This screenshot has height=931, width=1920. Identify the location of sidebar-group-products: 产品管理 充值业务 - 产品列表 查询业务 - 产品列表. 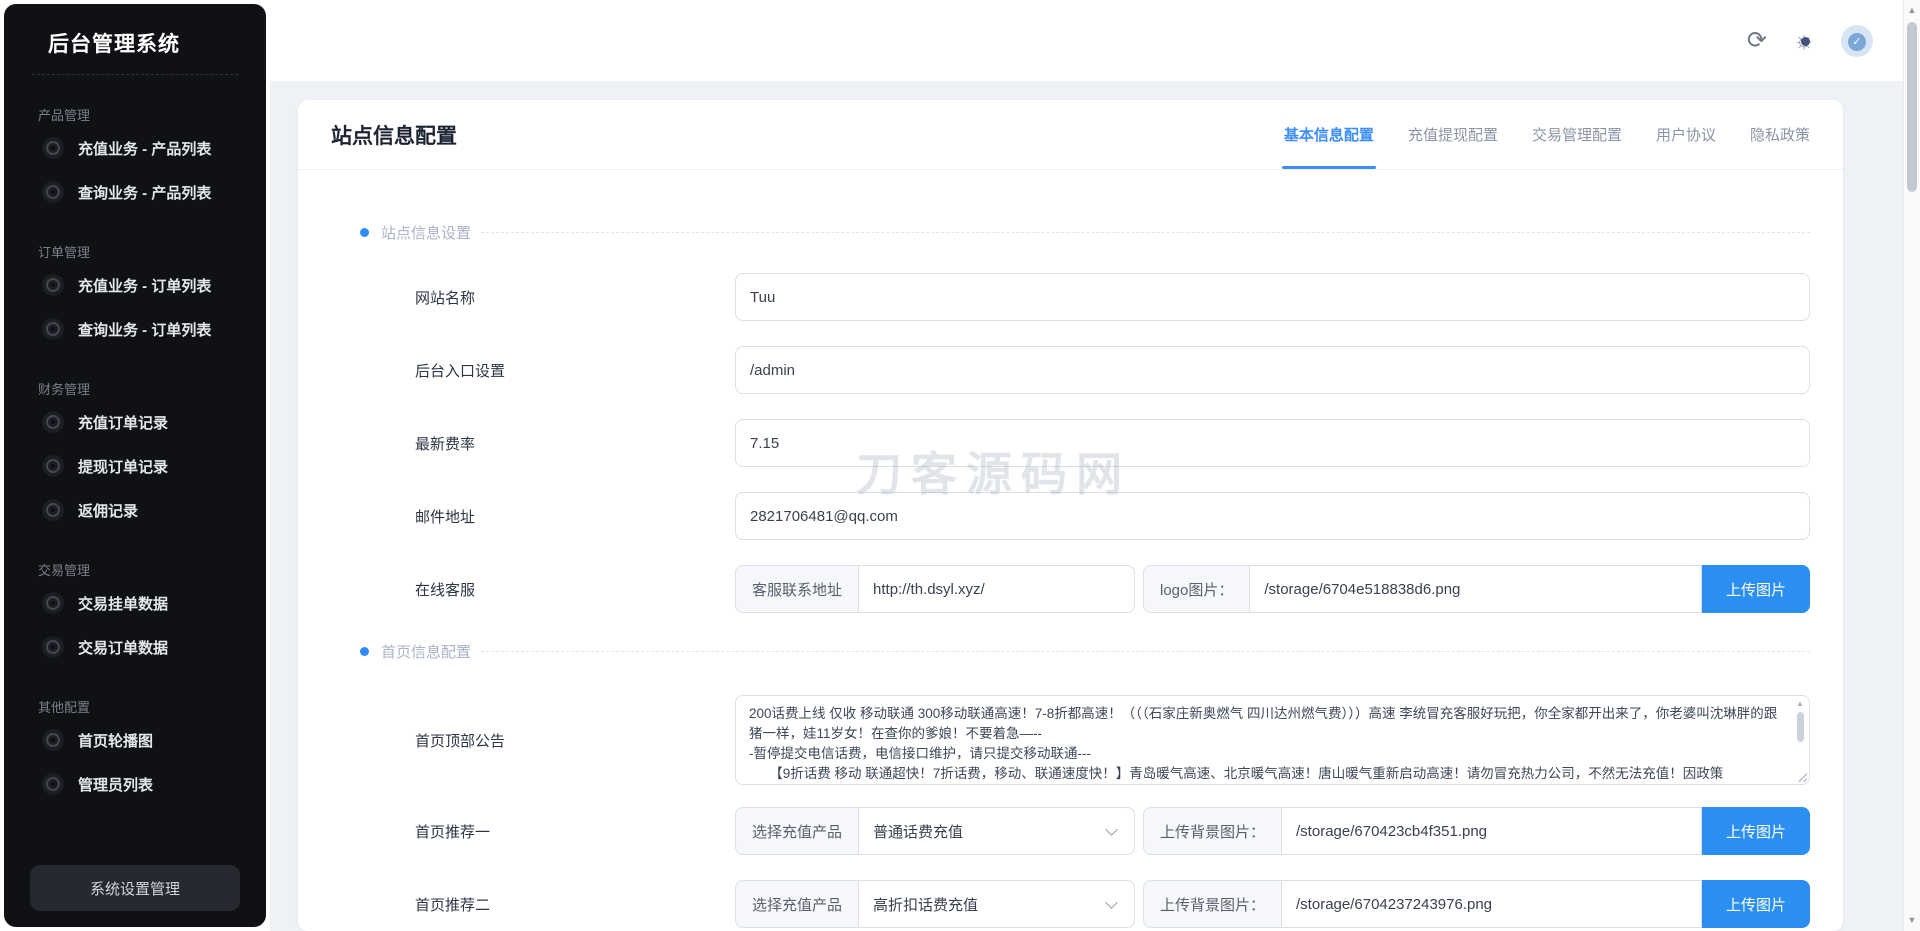
(135, 158).